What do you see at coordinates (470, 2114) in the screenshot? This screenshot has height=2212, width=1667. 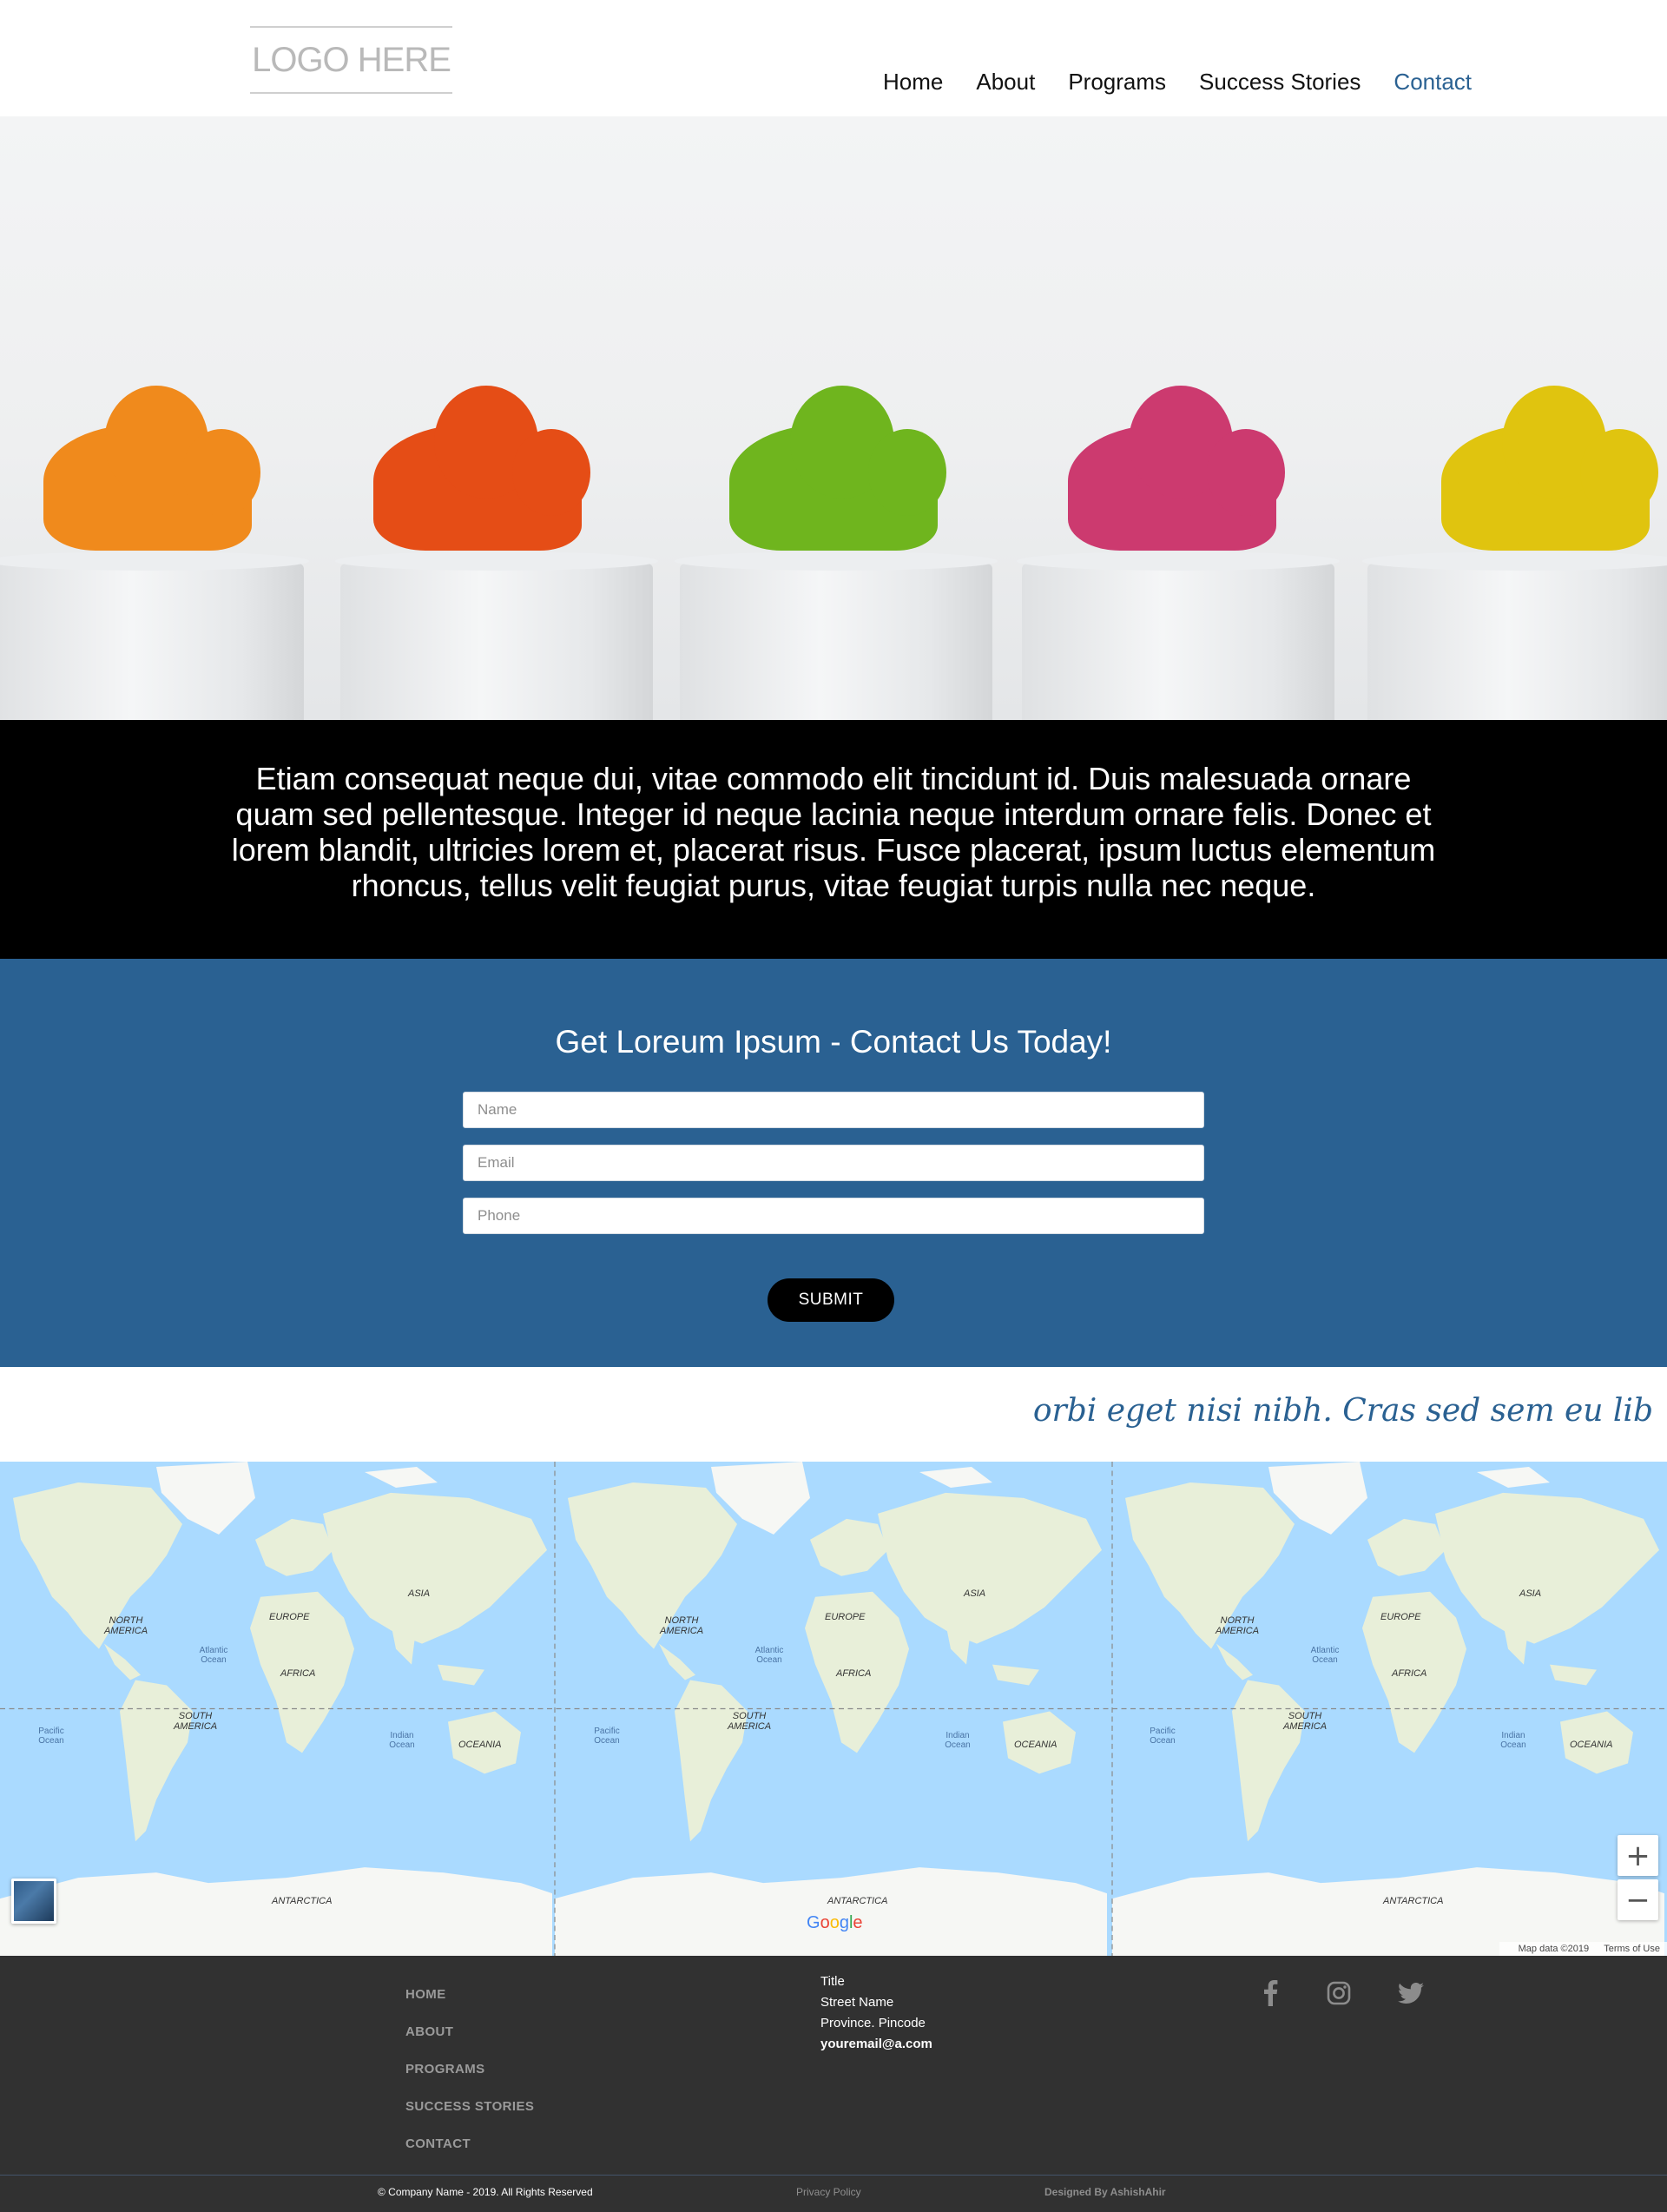 I see `footer-link-success-stories: SUCCESS STORIES` at bounding box center [470, 2114].